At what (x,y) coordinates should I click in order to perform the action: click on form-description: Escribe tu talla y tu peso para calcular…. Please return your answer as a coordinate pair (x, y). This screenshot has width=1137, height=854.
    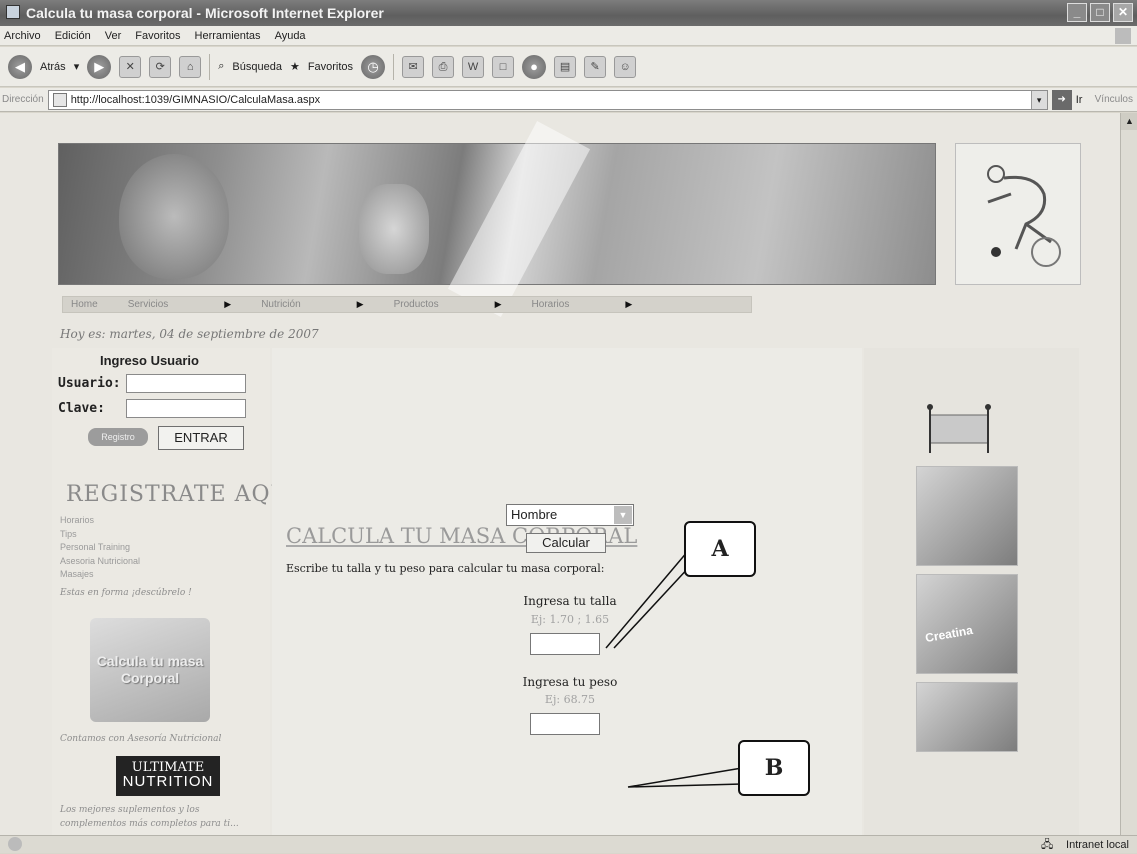
    Looking at the image, I should click on (445, 568).